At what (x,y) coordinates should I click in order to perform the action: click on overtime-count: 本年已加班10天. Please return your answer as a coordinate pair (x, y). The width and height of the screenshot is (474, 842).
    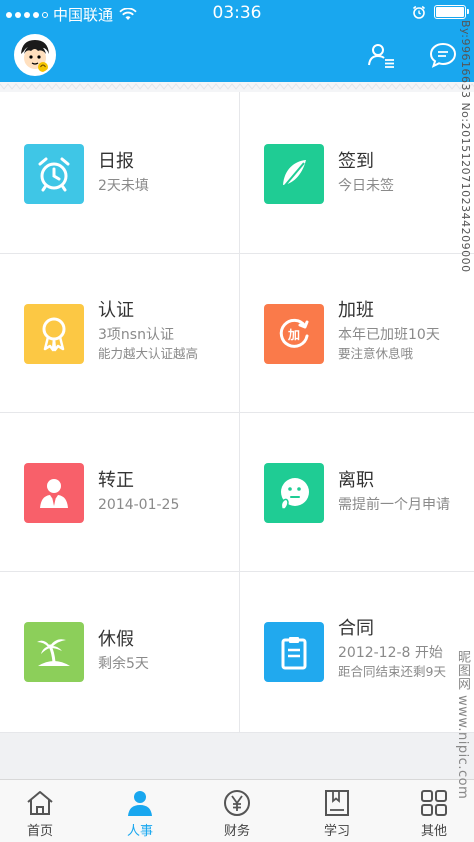
    Looking at the image, I should click on (389, 335).